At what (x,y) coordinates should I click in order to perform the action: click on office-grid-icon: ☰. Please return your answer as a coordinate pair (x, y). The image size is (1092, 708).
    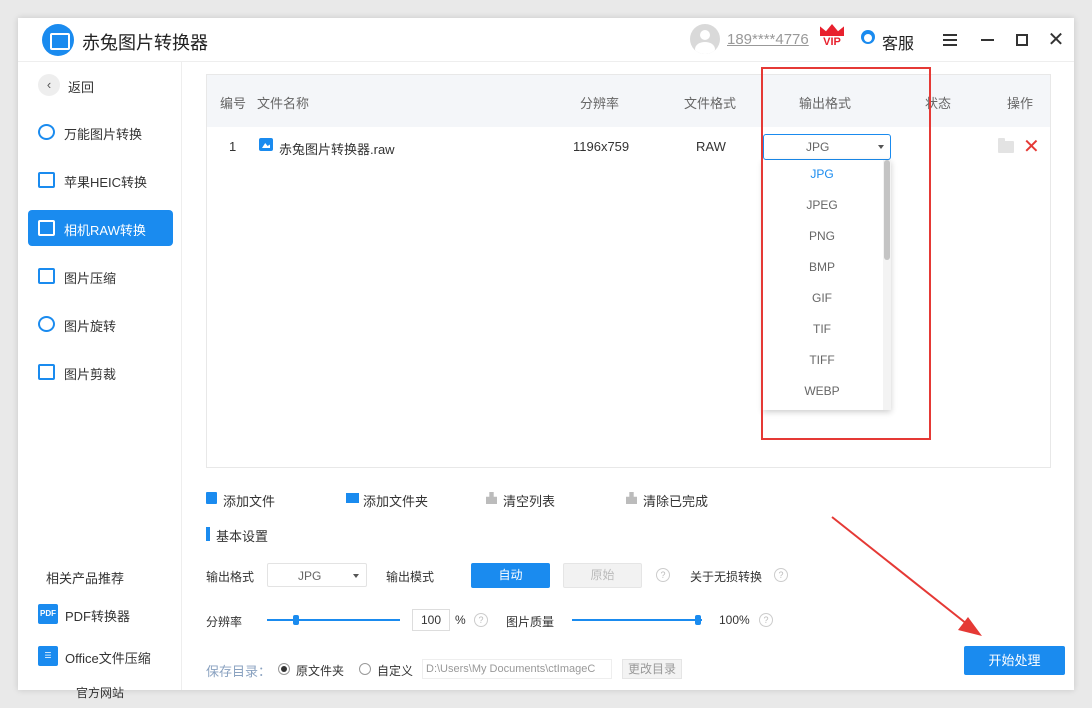
    Looking at the image, I should click on (48, 656).